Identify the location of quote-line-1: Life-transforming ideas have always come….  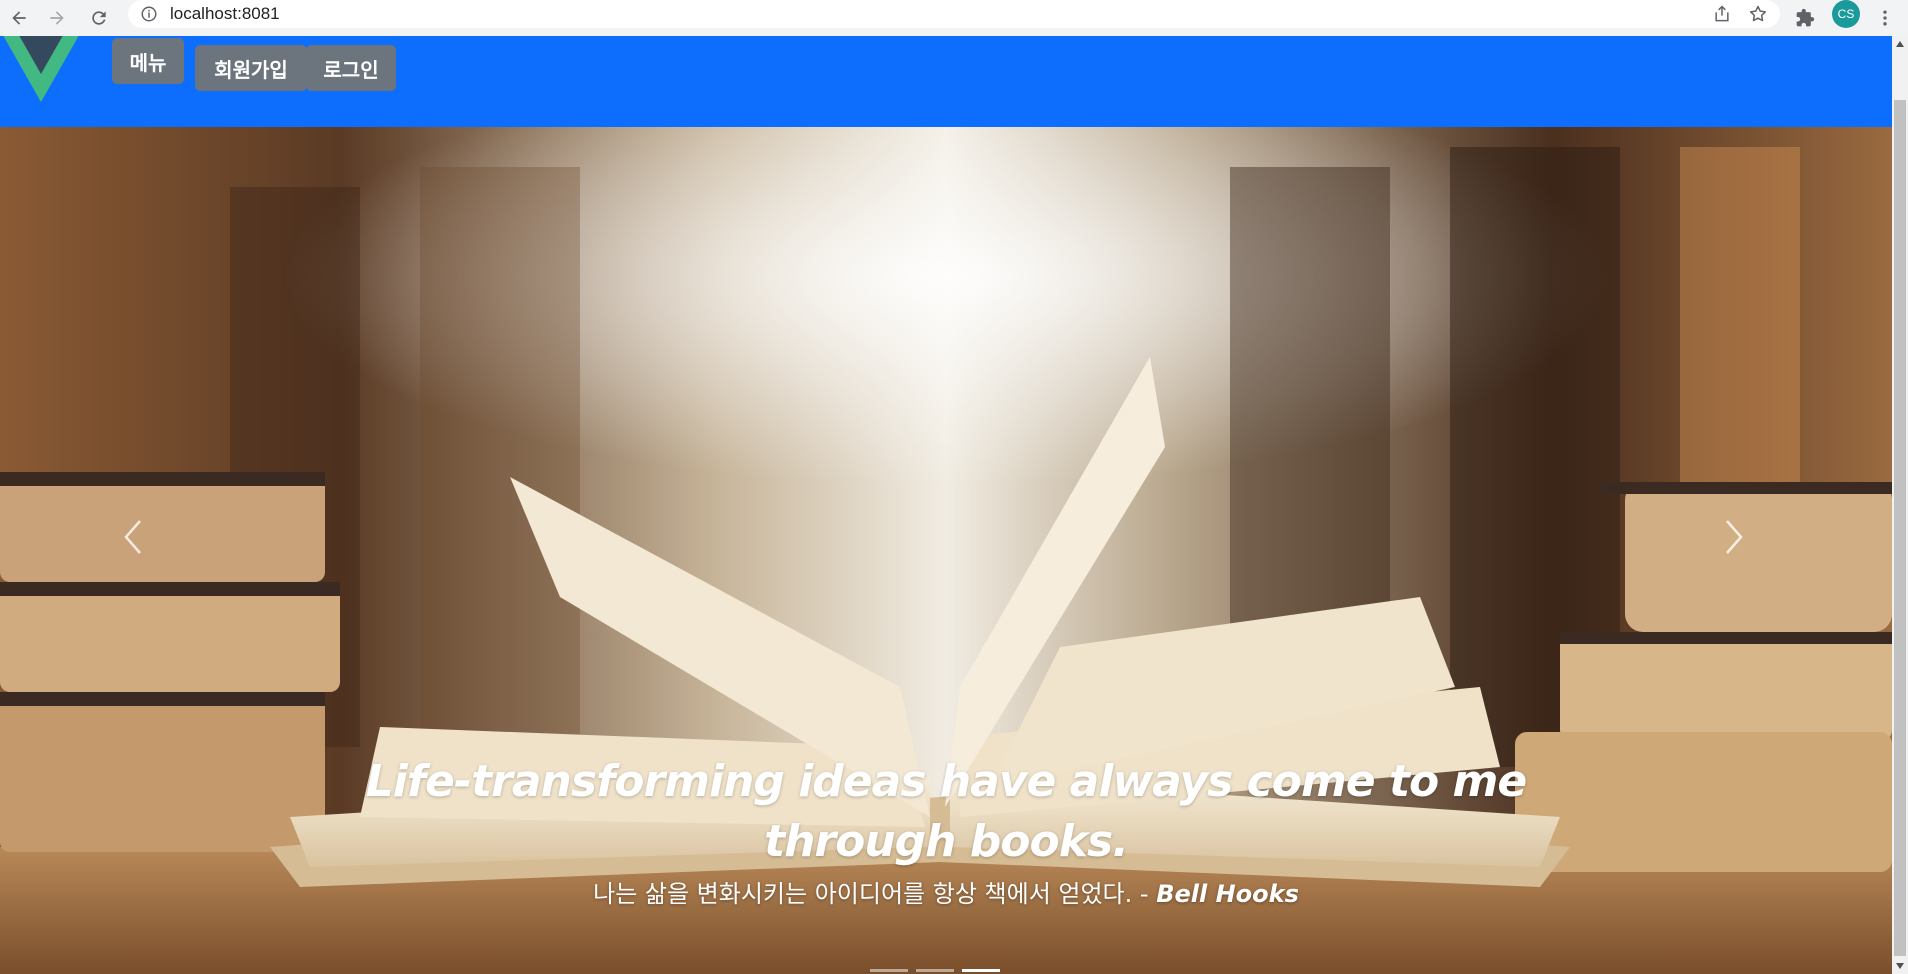
(946, 781).